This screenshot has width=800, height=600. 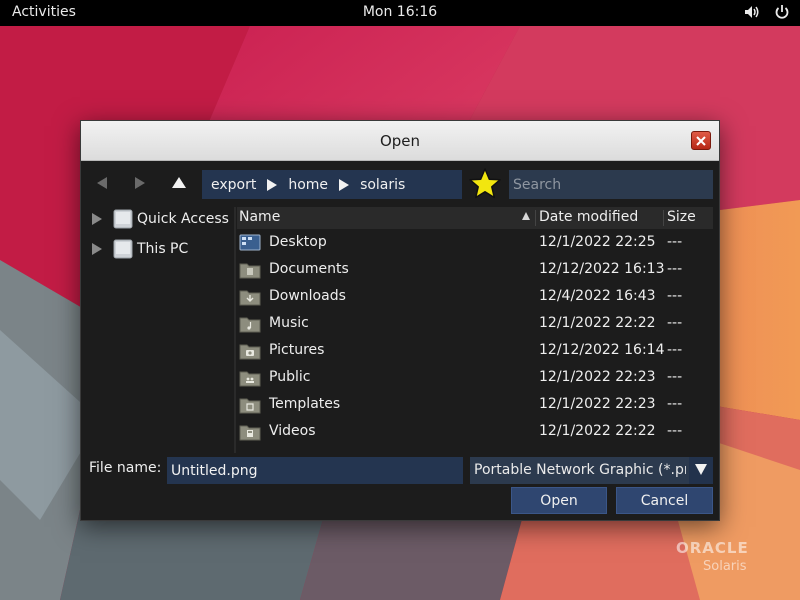 I want to click on activities-button: Activities, so click(x=44, y=12).